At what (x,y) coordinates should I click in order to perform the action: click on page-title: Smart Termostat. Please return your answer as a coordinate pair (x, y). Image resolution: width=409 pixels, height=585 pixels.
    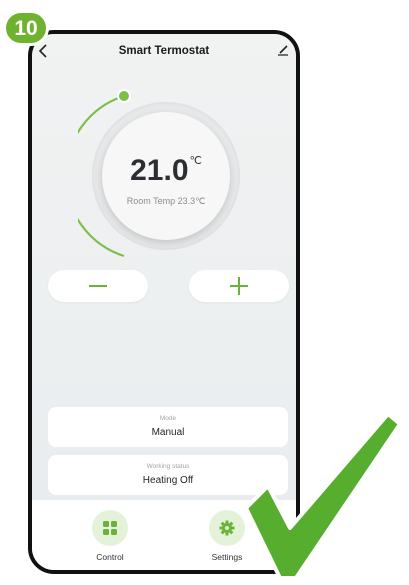
    Looking at the image, I should click on (164, 51).